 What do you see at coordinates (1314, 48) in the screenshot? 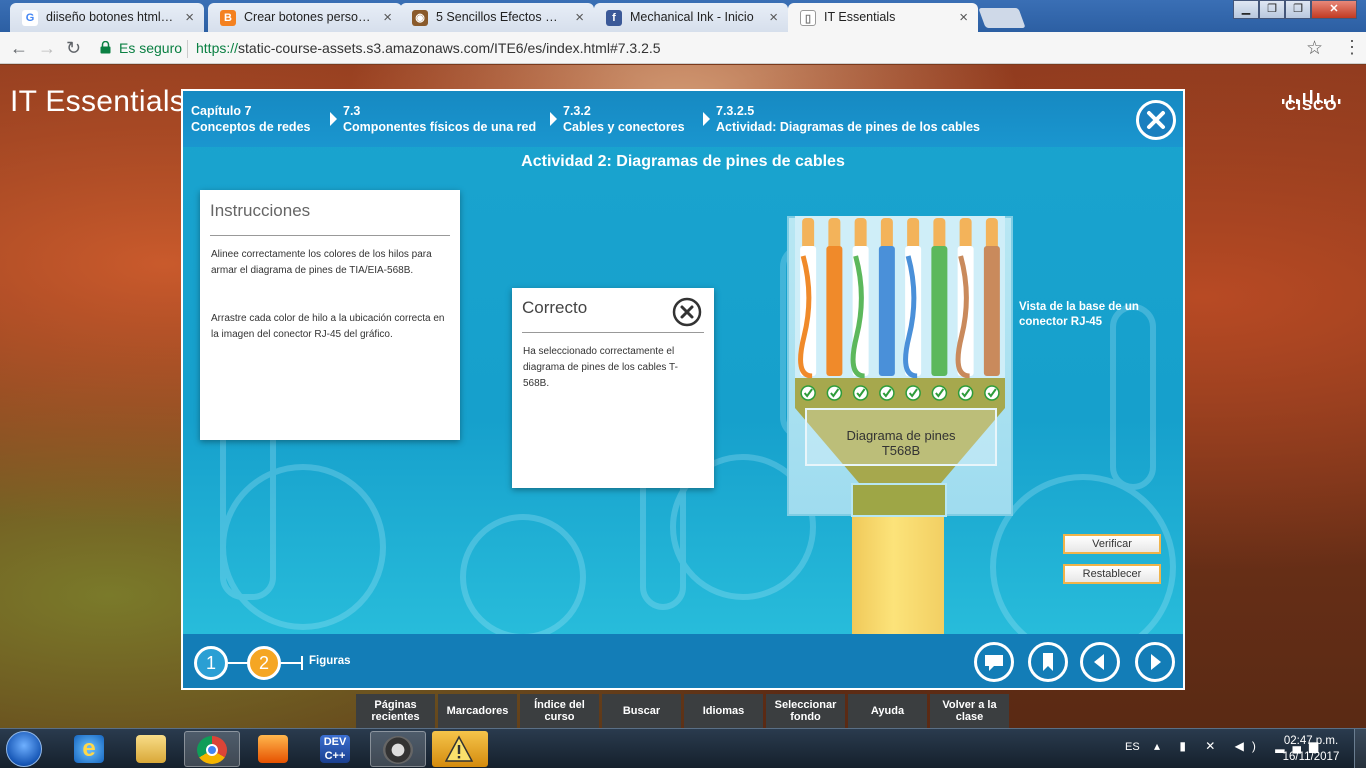
I see `bookmark-star-icon: ☆` at bounding box center [1314, 48].